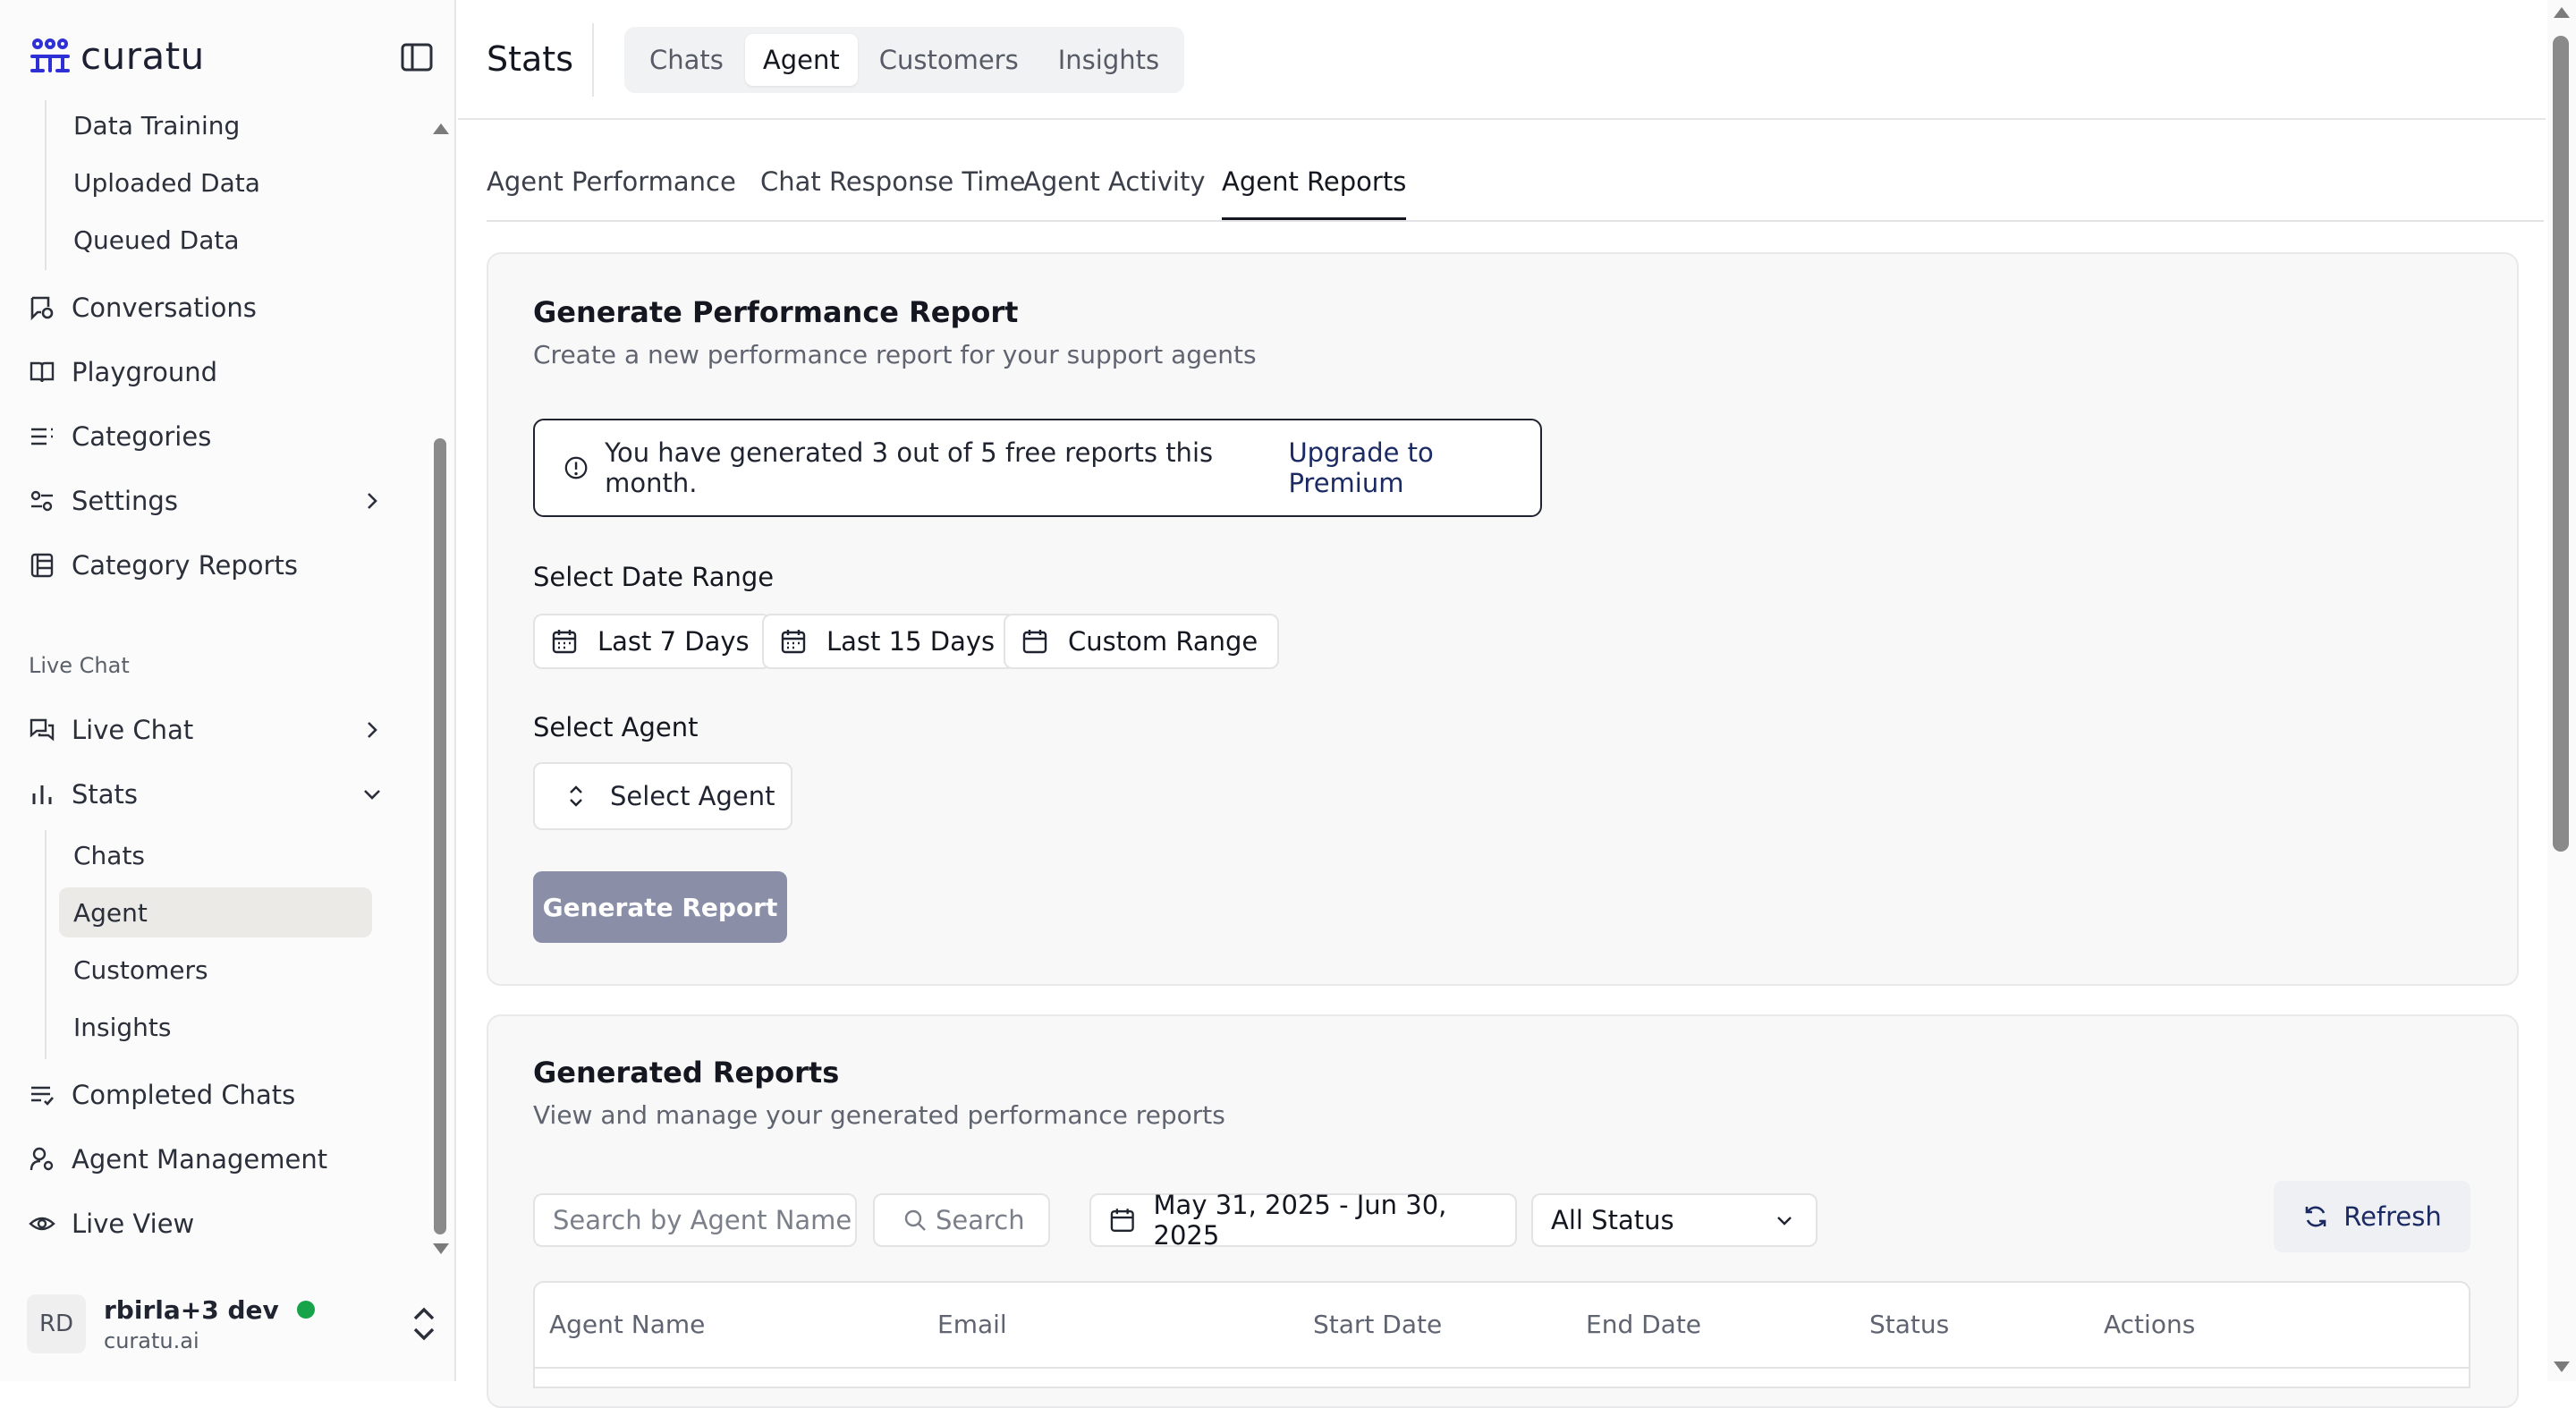 The width and height of the screenshot is (2576, 1408). What do you see at coordinates (417, 57) in the screenshot?
I see `sidebar-toggle-icon` at bounding box center [417, 57].